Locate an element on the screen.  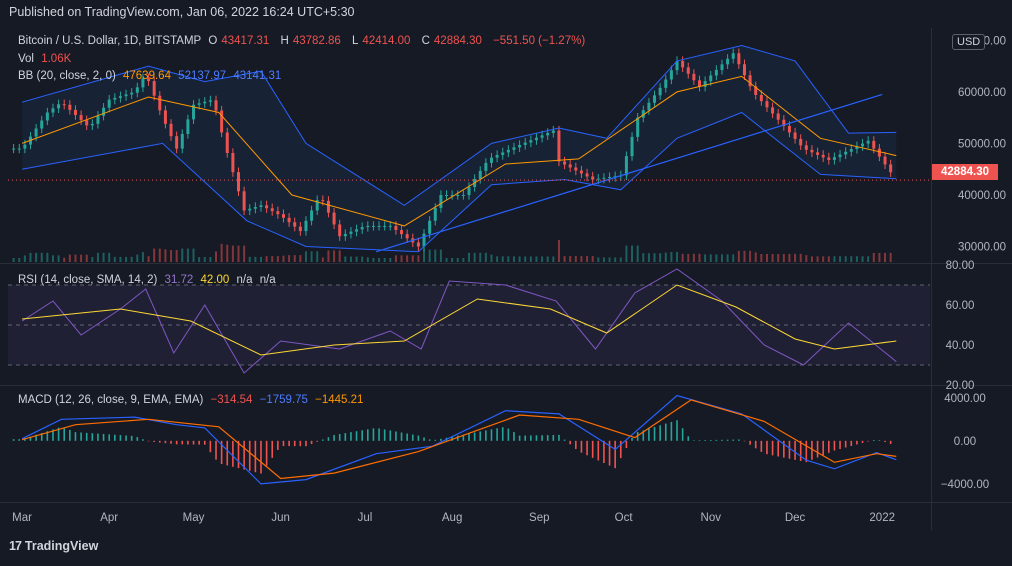
time-tick-label: Jun is located at coordinates (280, 518).